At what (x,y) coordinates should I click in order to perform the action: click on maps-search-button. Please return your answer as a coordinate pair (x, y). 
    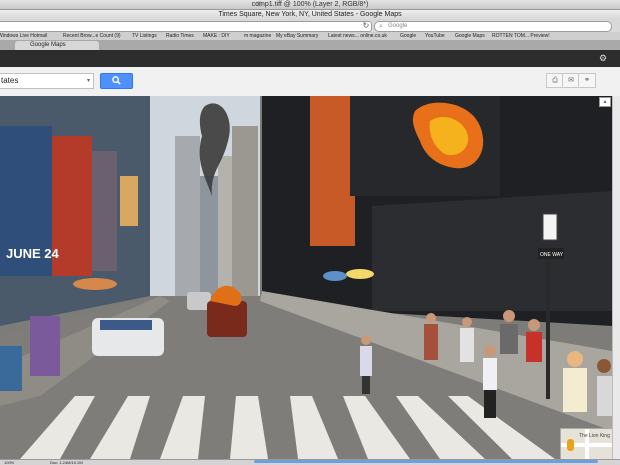
    Looking at the image, I should click on (116, 81).